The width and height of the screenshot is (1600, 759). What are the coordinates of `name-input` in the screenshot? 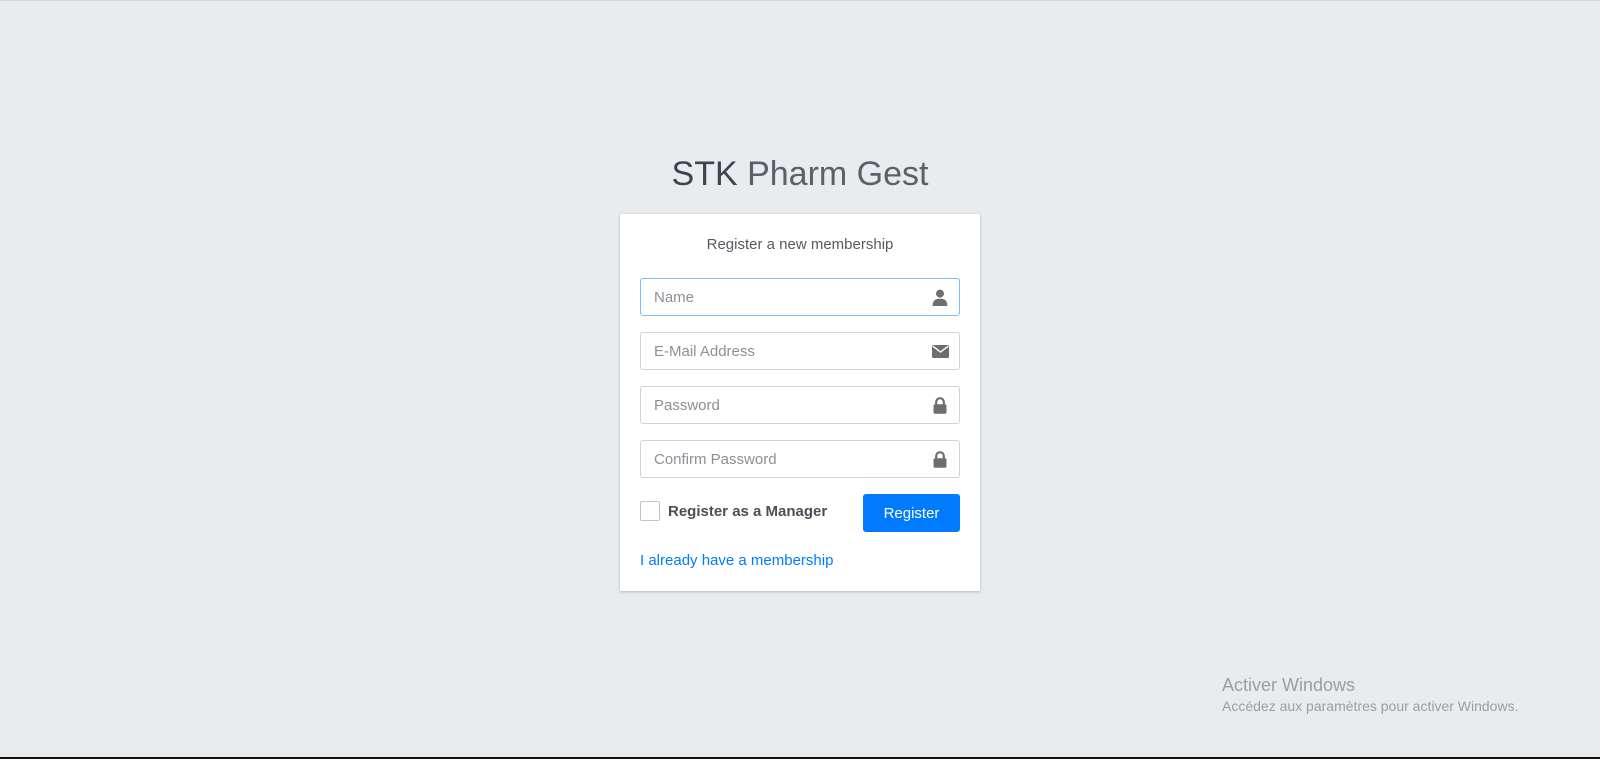 It's located at (782, 297).